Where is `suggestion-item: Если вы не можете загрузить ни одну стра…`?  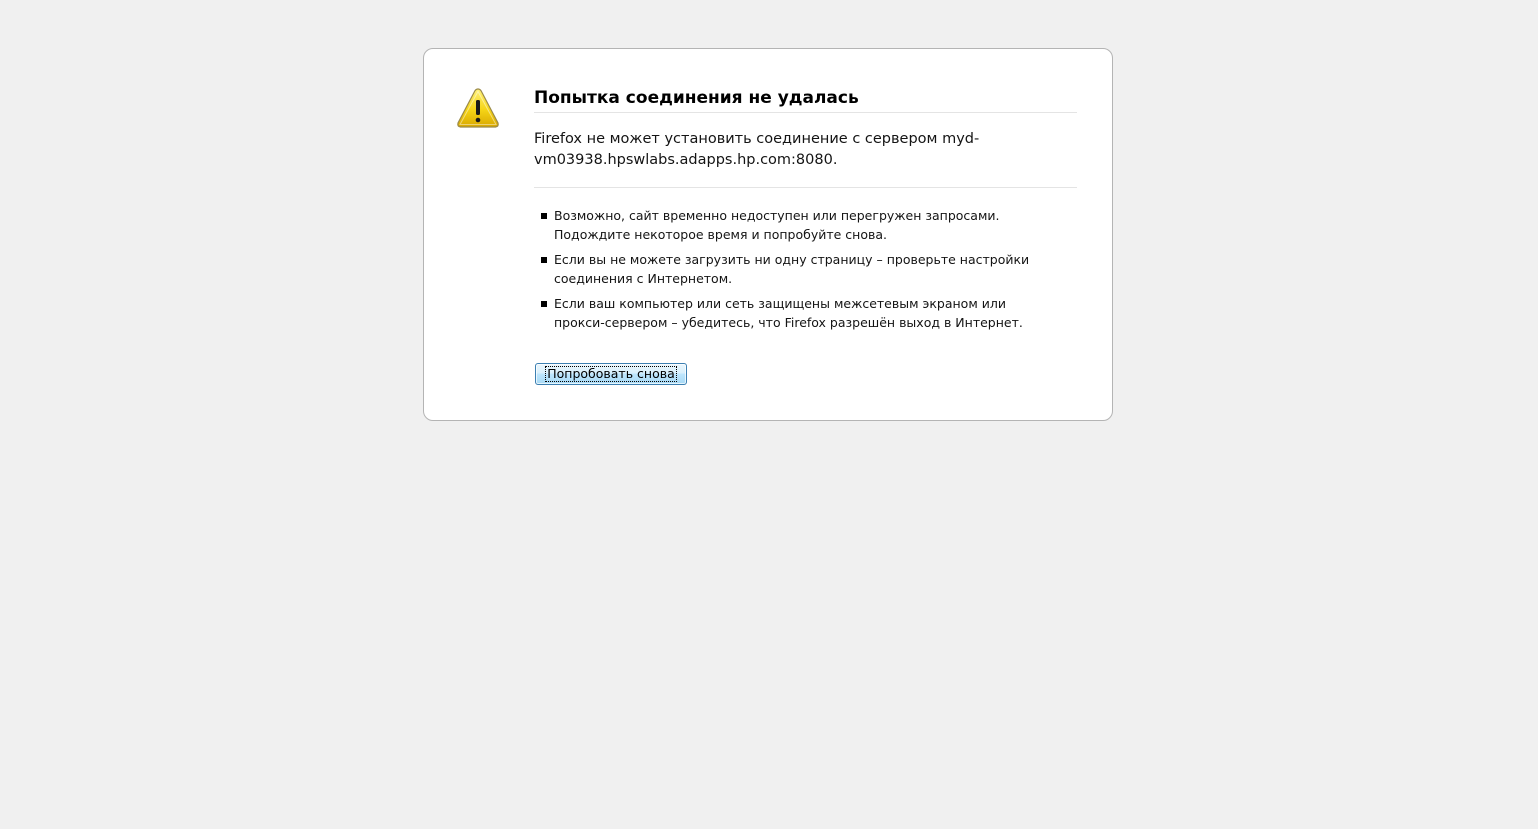
suggestion-item: Если вы не можете загрузить ни одну стра… is located at coordinates (797, 269).